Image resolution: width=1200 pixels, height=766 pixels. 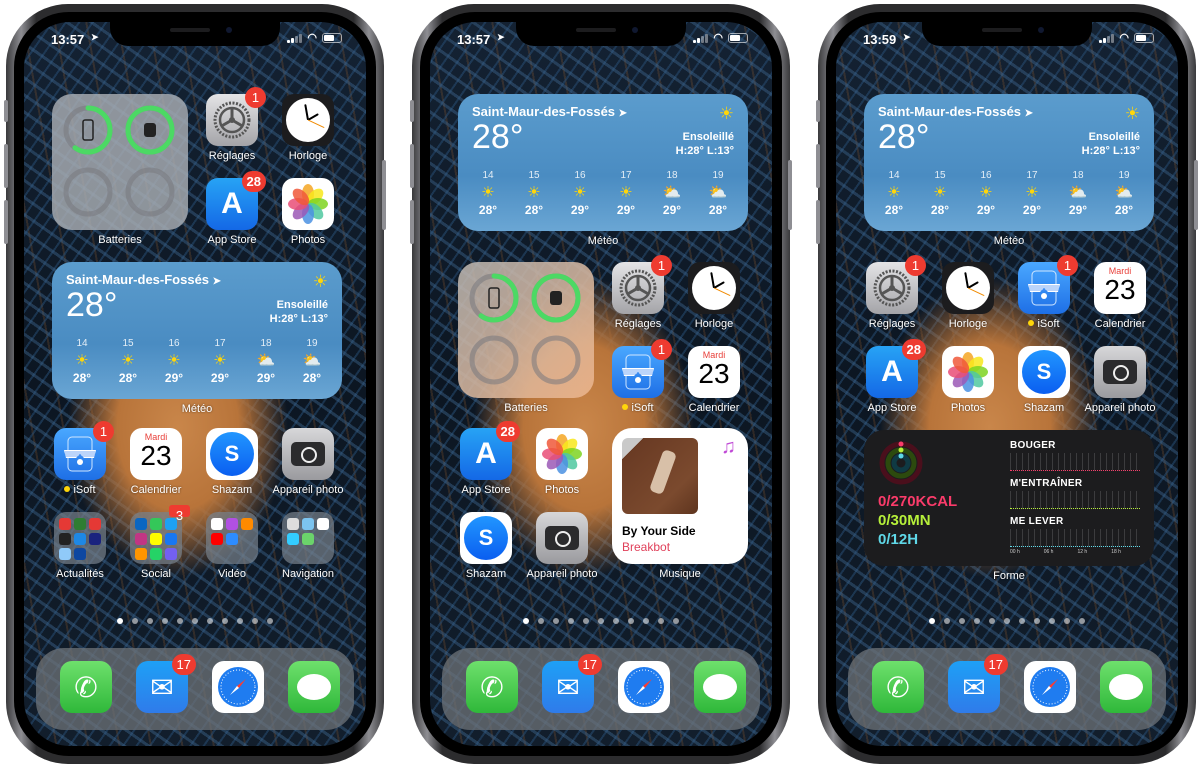 I want to click on batteries-widget, so click(x=120, y=162).